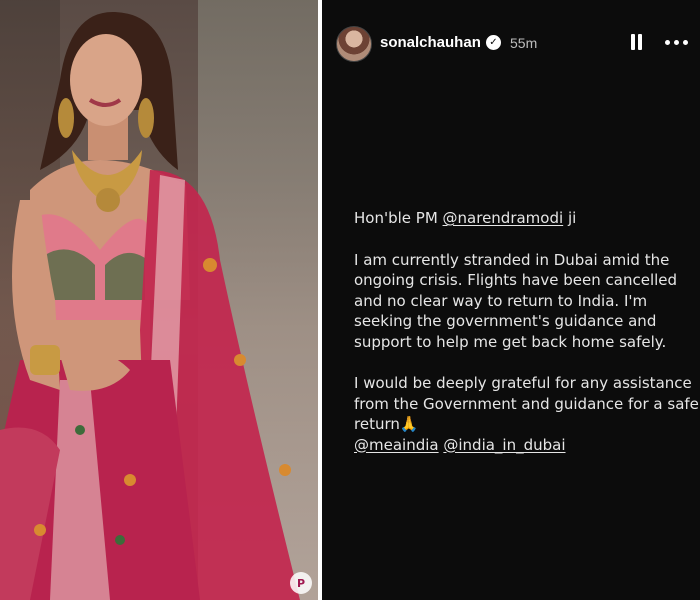  What do you see at coordinates (301, 583) in the screenshot?
I see `watermark-icon: P` at bounding box center [301, 583].